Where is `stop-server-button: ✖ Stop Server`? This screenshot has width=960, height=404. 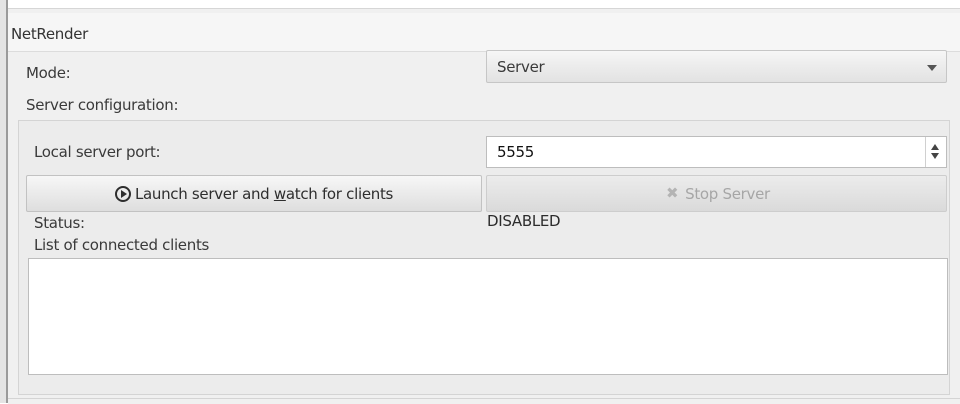
stop-server-button: ✖ Stop Server is located at coordinates (716, 193).